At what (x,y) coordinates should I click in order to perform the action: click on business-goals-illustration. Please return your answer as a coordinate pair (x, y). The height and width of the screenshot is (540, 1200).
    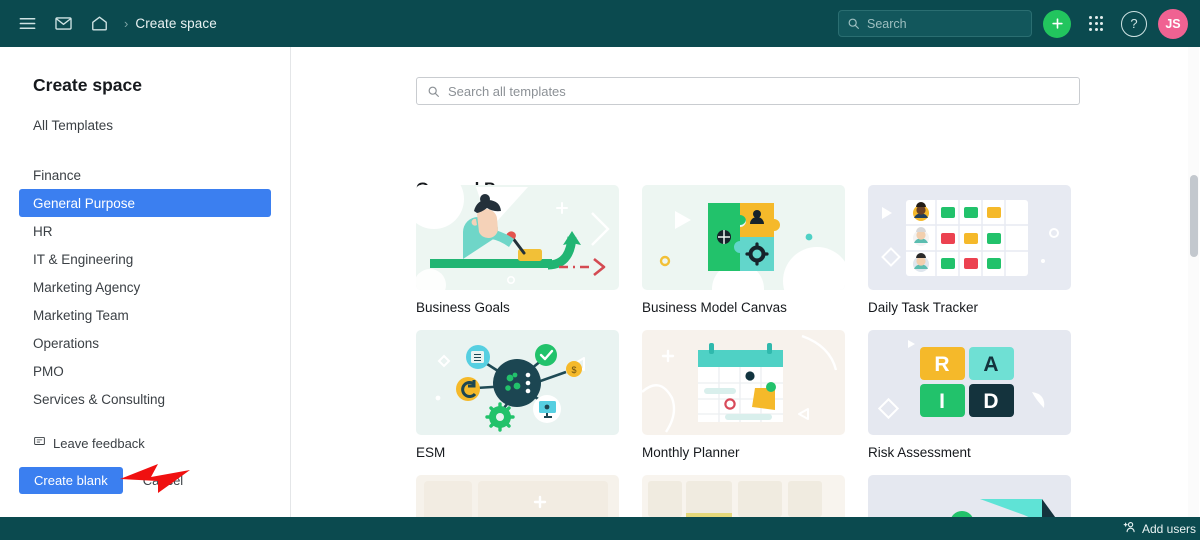
    Looking at the image, I should click on (517, 237).